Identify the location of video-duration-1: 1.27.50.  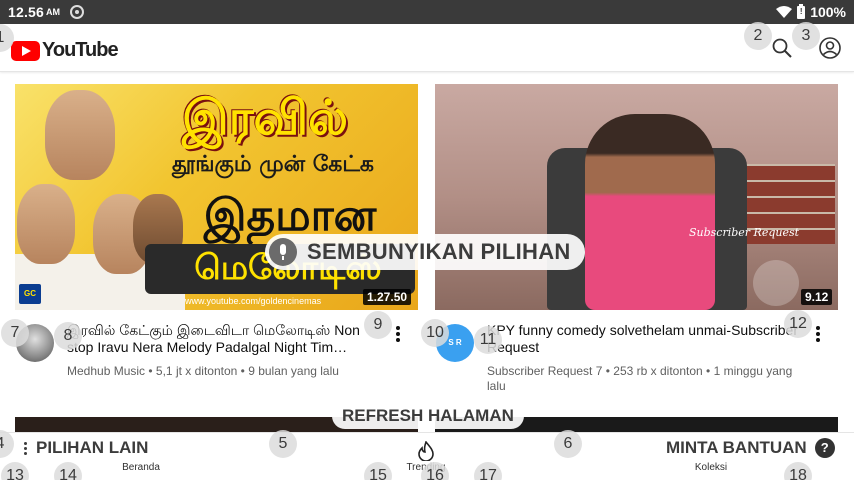
(387, 297).